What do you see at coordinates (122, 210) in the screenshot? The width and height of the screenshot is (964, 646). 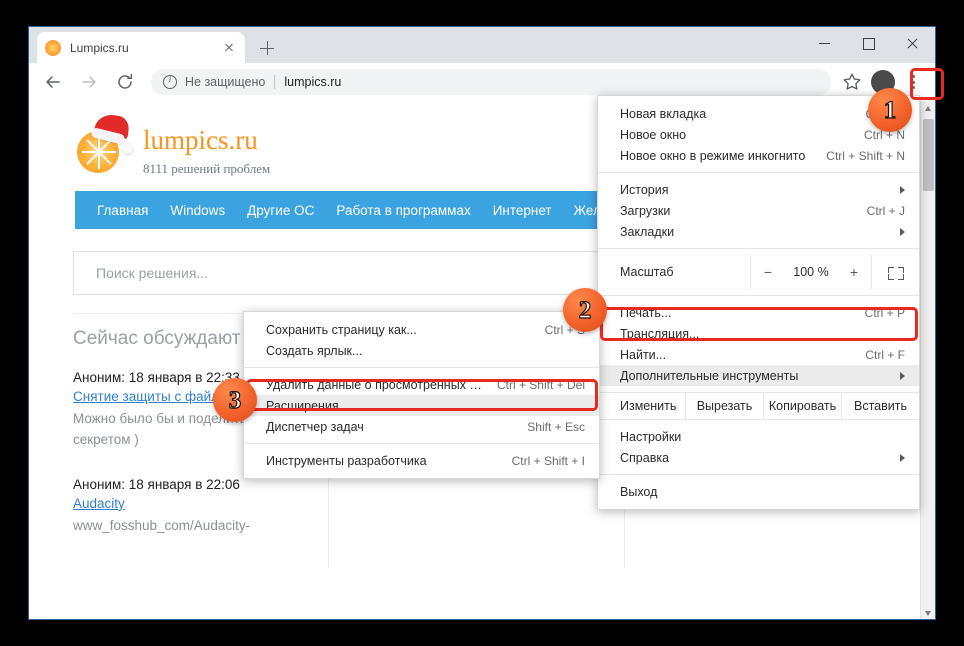 I see `nav-item-home: Главная` at bounding box center [122, 210].